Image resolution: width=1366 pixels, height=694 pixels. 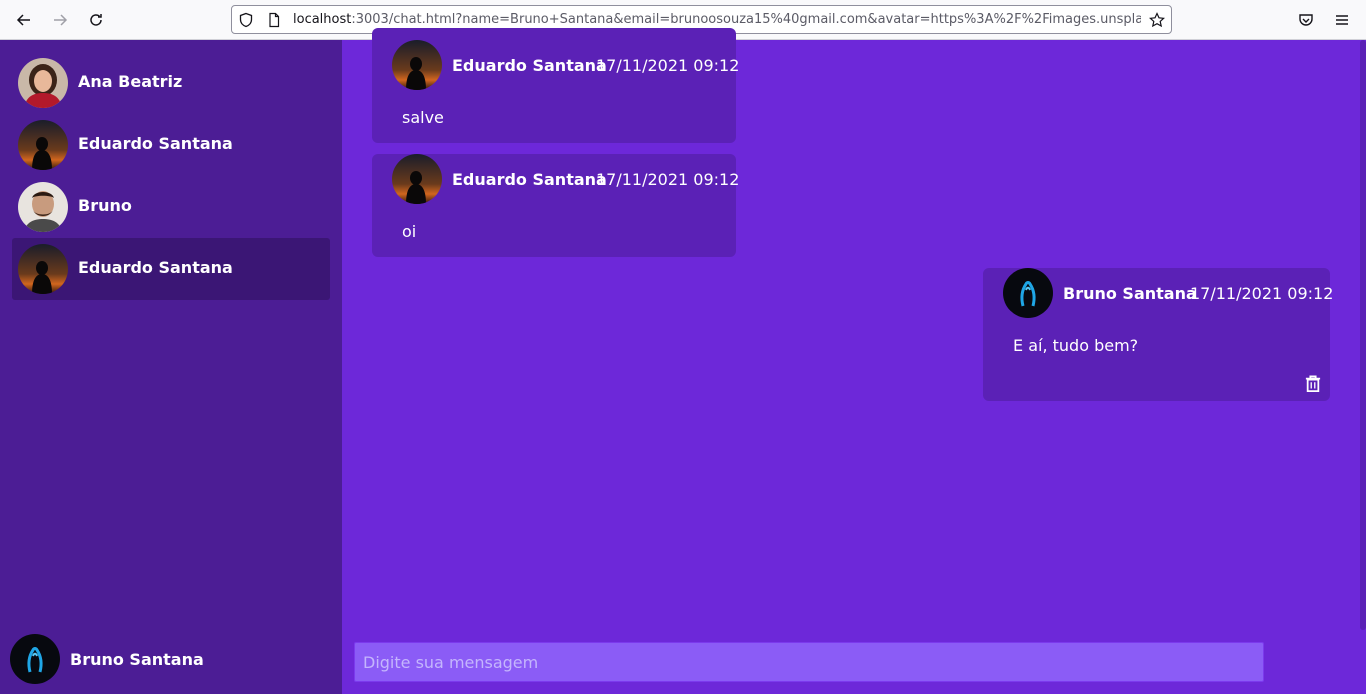 What do you see at coordinates (274, 20) in the screenshot?
I see `page-icon` at bounding box center [274, 20].